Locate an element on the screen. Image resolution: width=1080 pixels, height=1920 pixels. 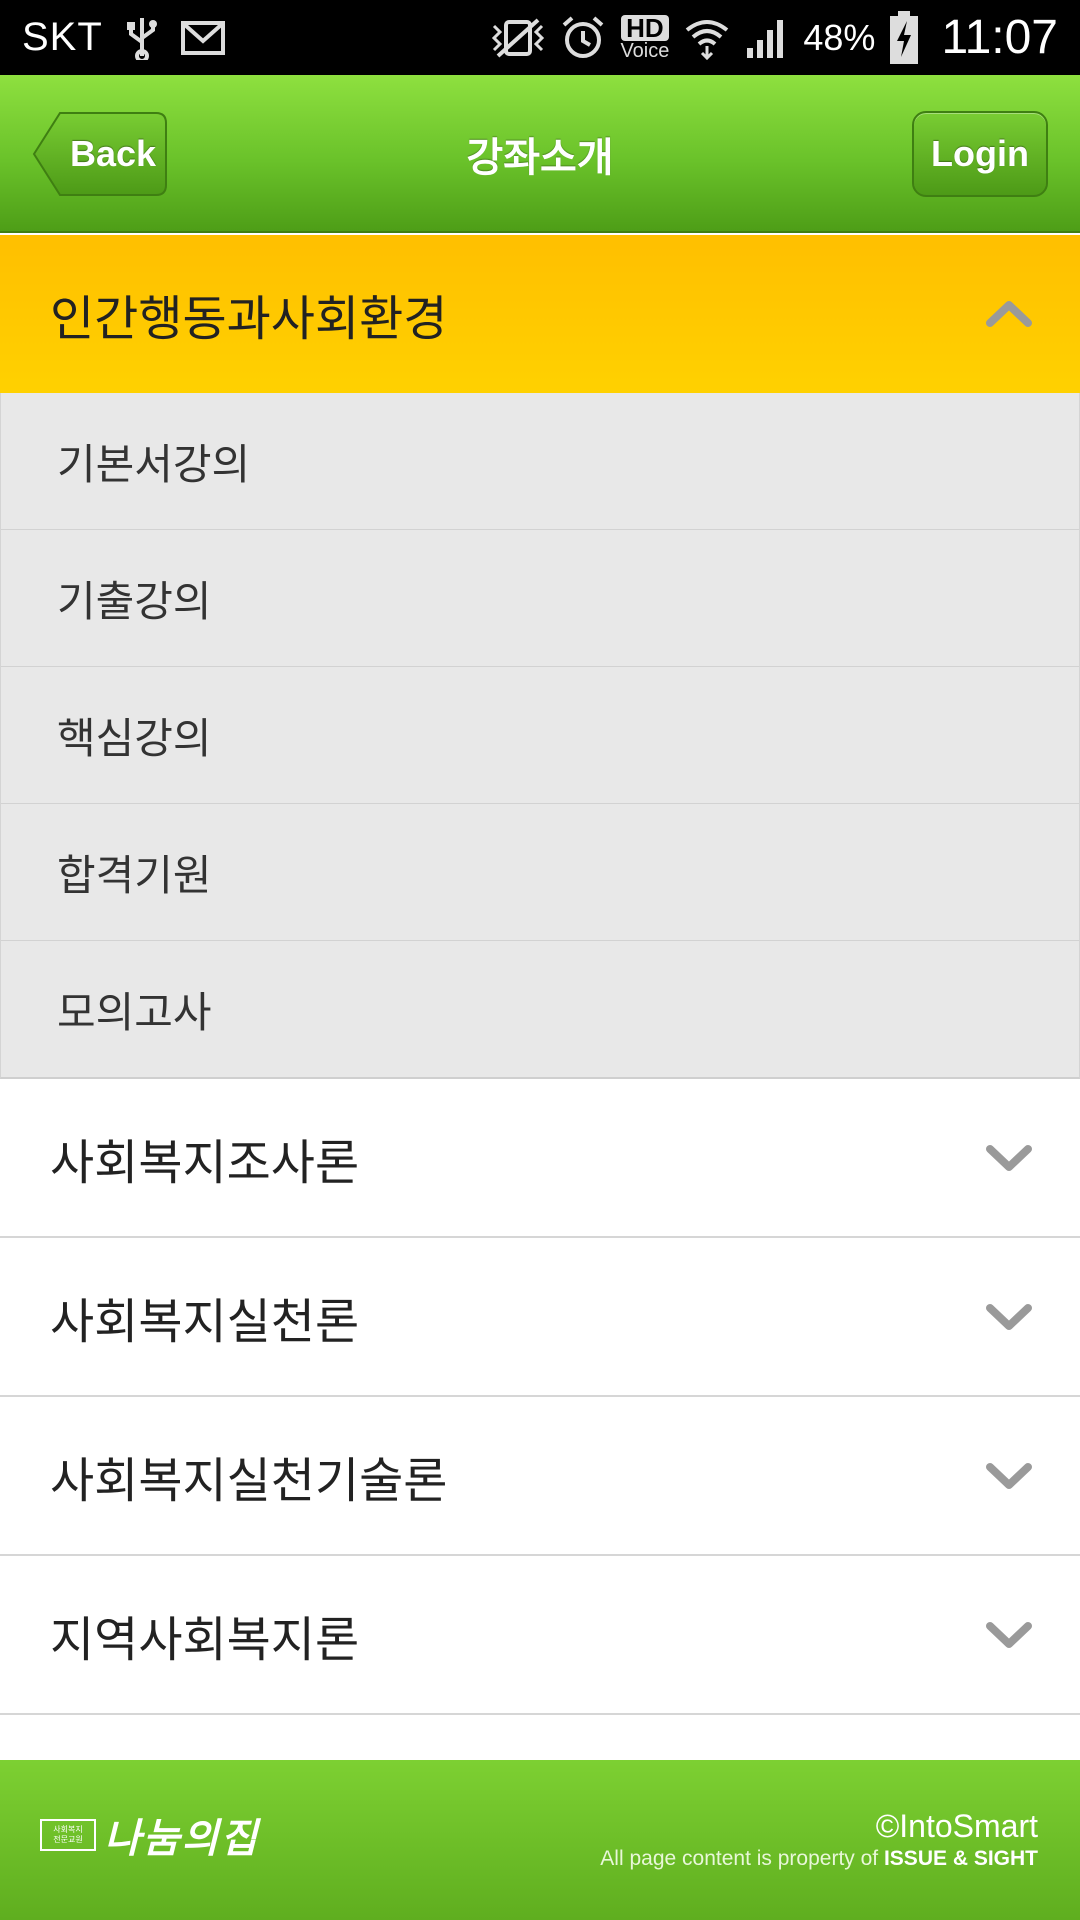
chevron-up-icon is located at coordinates (1009, 314).